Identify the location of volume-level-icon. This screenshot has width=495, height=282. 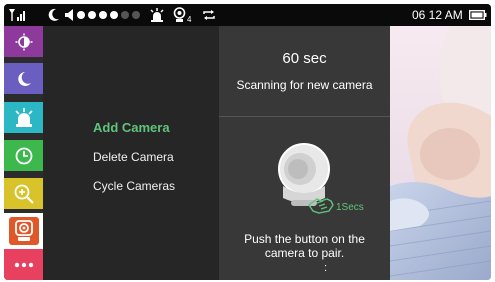
(110, 15).